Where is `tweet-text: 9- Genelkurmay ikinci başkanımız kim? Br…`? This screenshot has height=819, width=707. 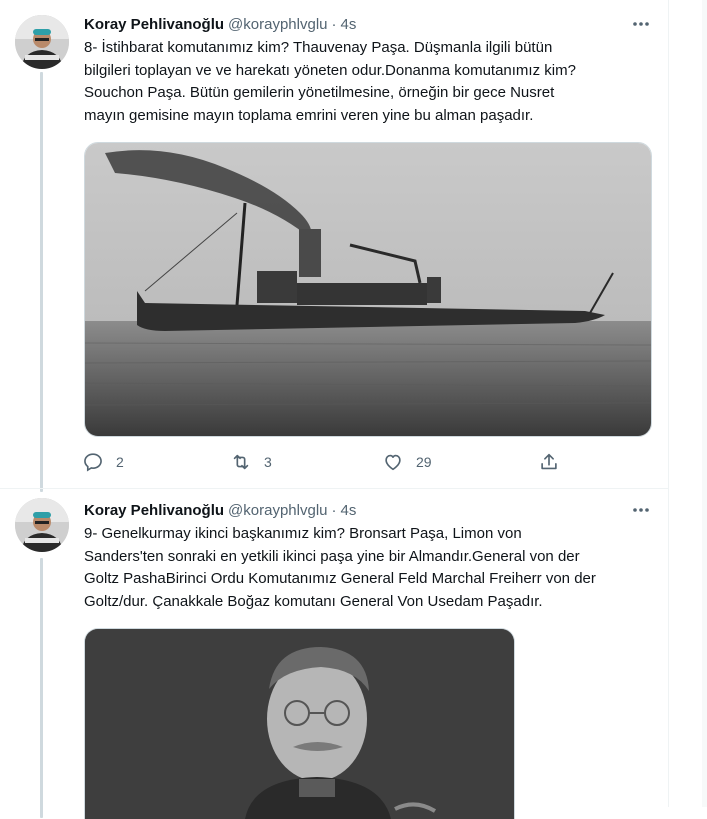
tweet-text: 9- Genelkurmay ikinci başkanımız kim? Br… is located at coordinates (340, 567).